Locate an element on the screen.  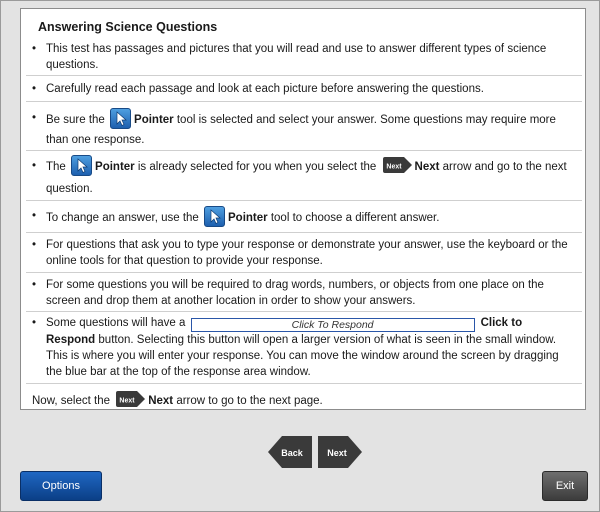
next-button: Next is located at coordinates (340, 454).